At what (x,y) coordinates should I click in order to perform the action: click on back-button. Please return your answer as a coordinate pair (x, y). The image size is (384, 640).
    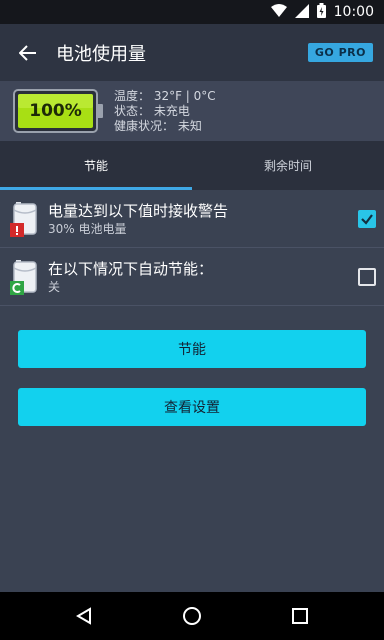
    Looking at the image, I should click on (28, 52).